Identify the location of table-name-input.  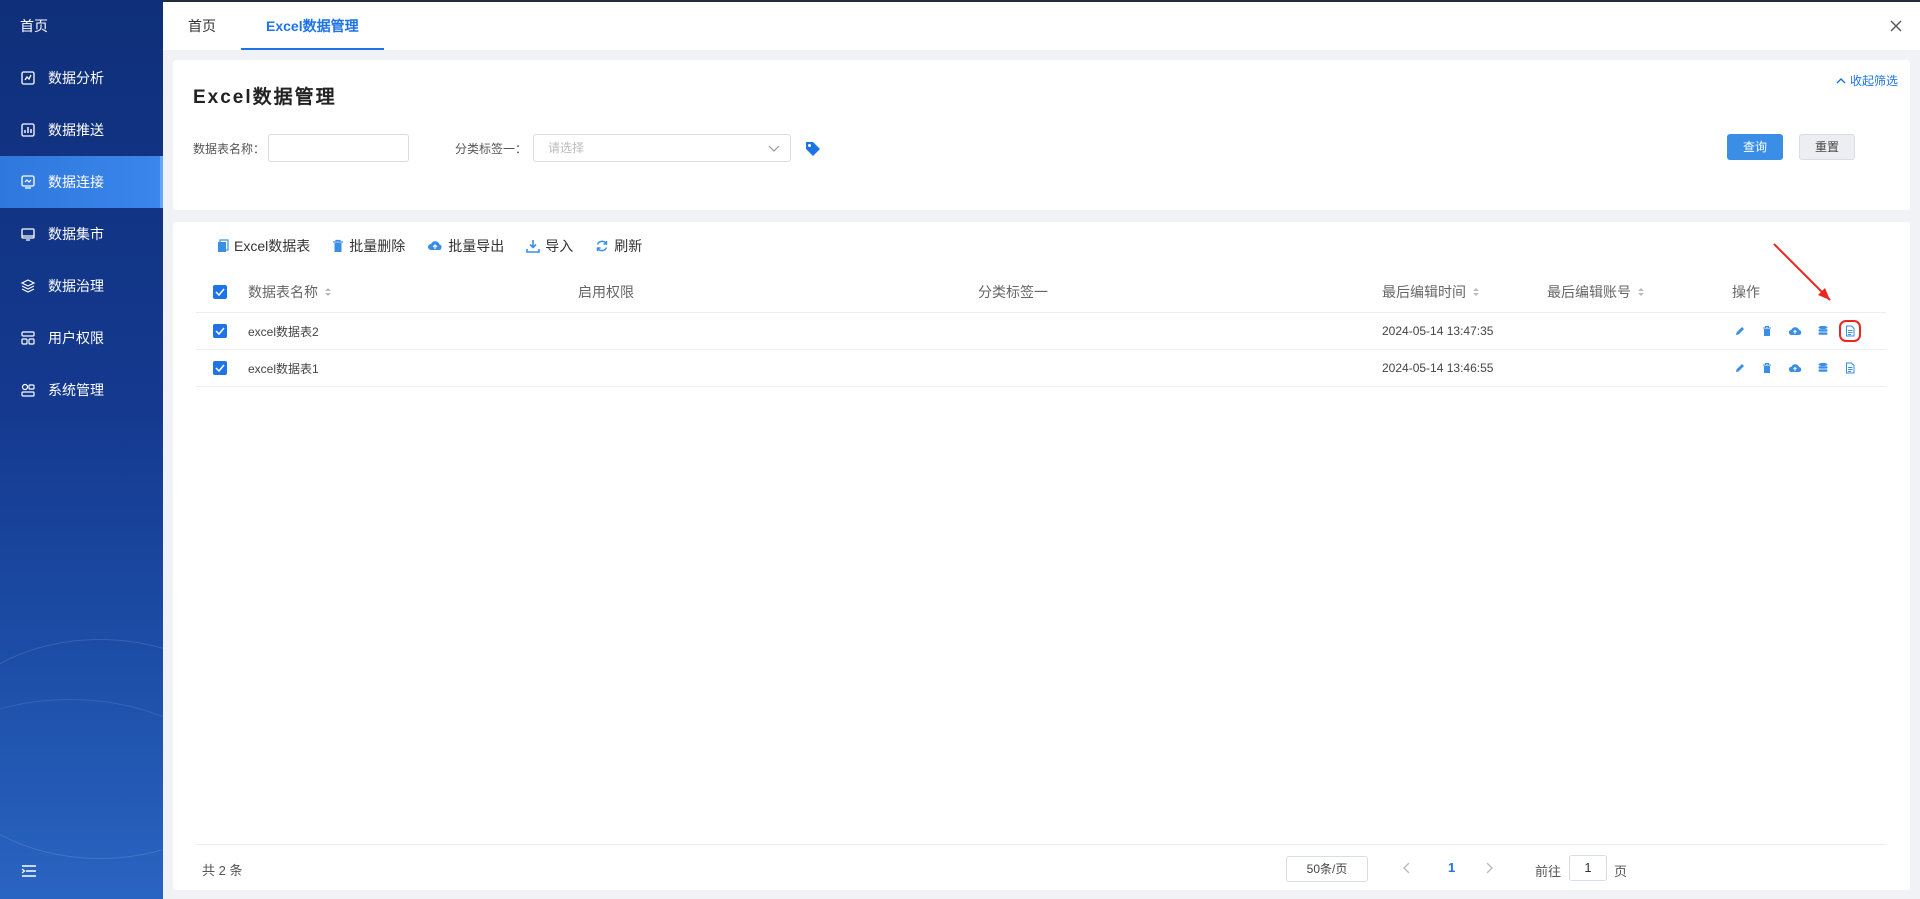
(338, 148).